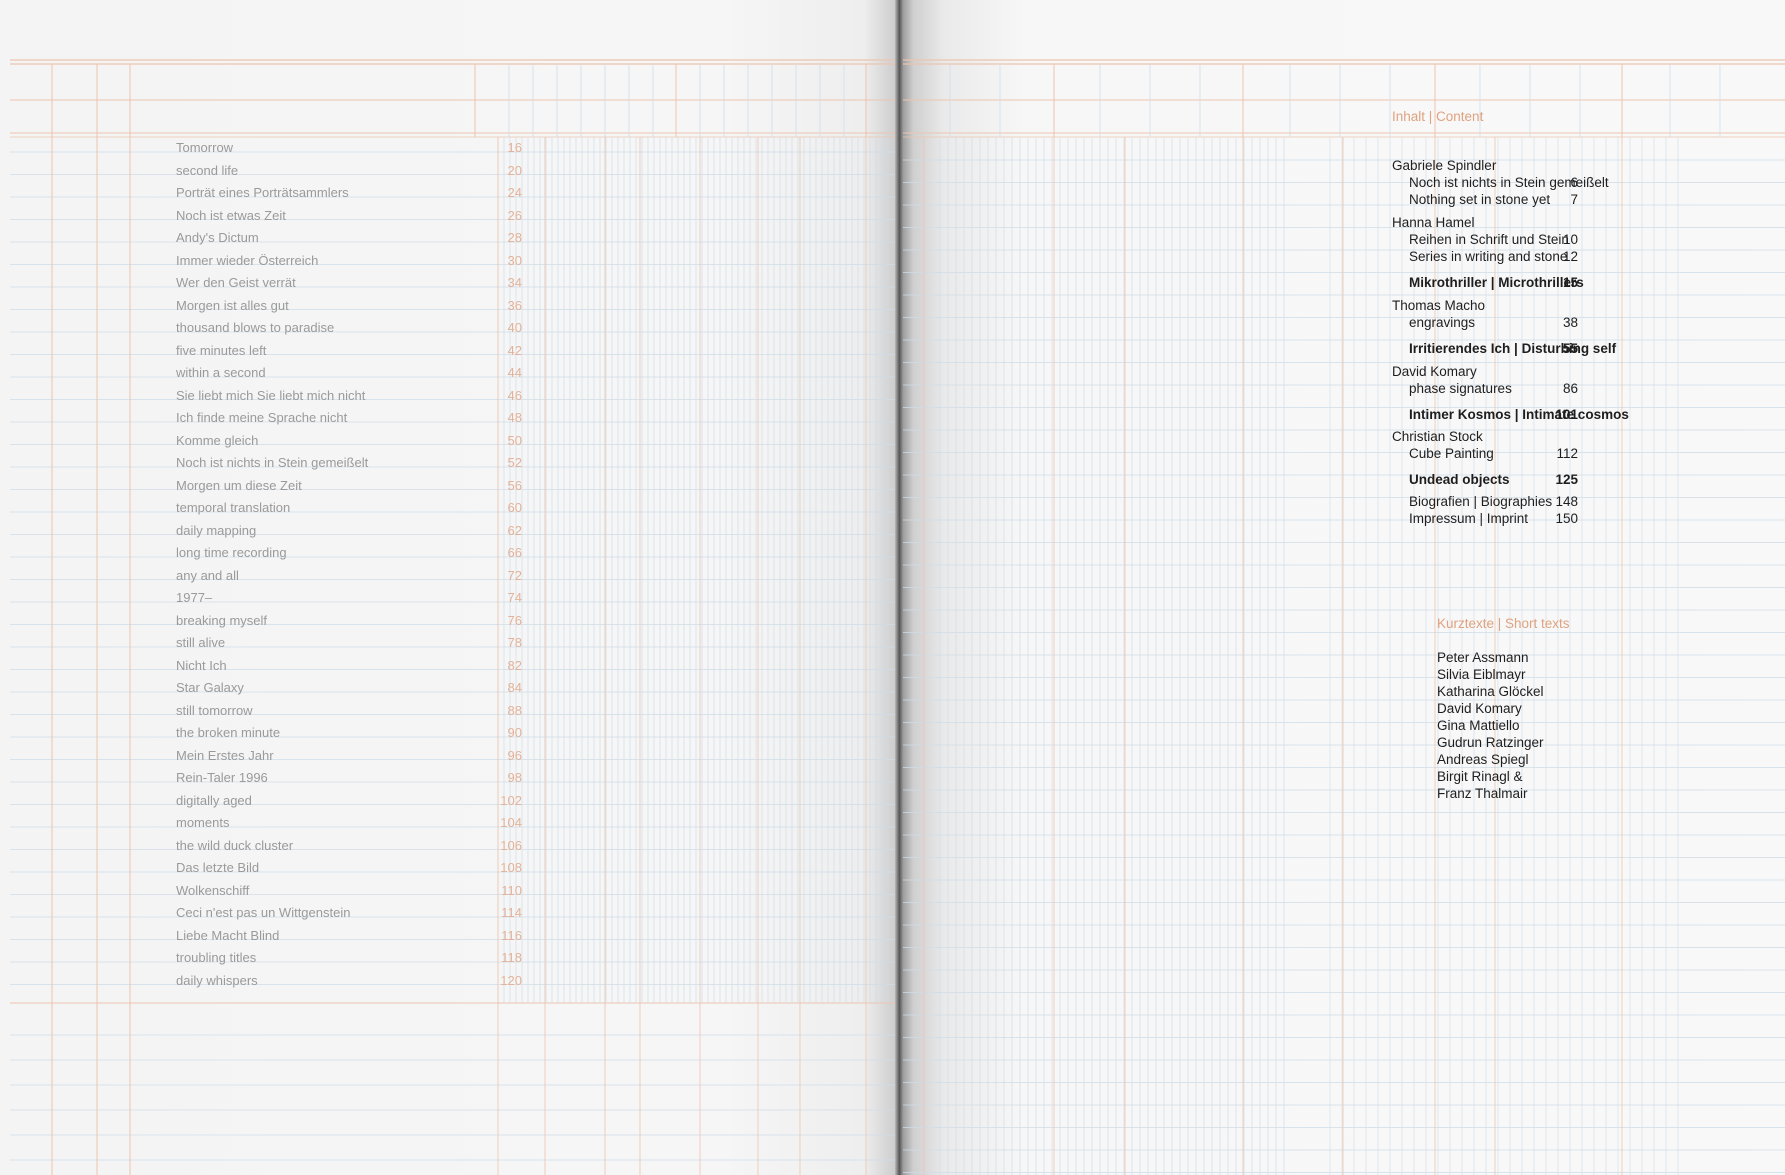 The height and width of the screenshot is (1175, 1785). Describe the element at coordinates (514, 215) in the screenshot. I see `artwork-page-number: 26` at that location.